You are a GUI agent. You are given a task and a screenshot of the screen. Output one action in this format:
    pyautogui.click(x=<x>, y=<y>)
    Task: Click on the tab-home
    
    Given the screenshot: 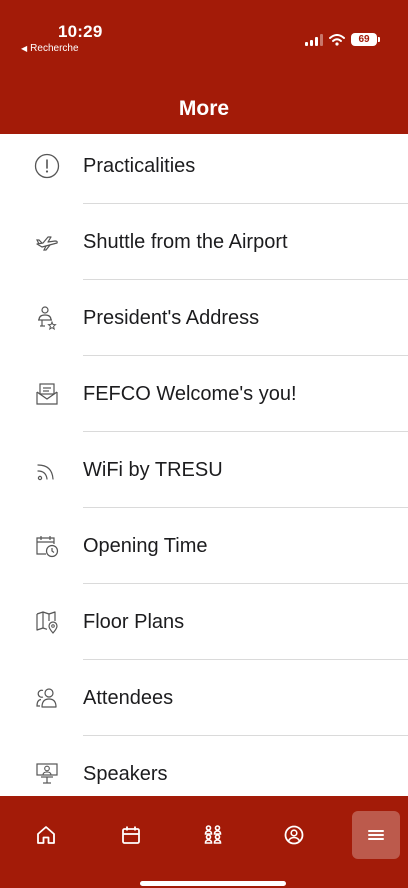 What is the action you would take?
    pyautogui.click(x=46, y=835)
    